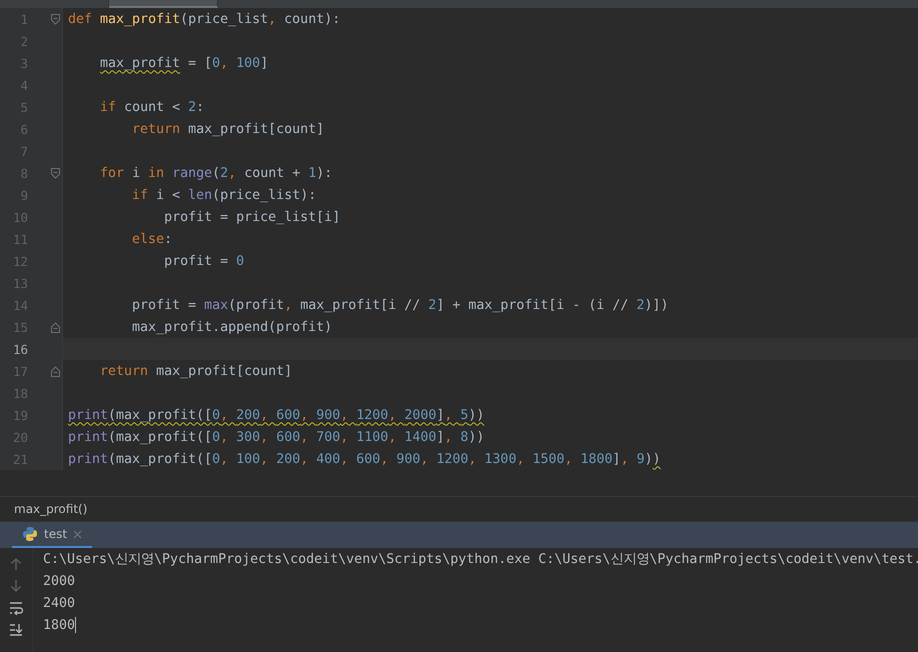 The height and width of the screenshot is (652, 918). What do you see at coordinates (183, 63) in the screenshot?
I see `code-line: max_profit = [0, 100]` at bounding box center [183, 63].